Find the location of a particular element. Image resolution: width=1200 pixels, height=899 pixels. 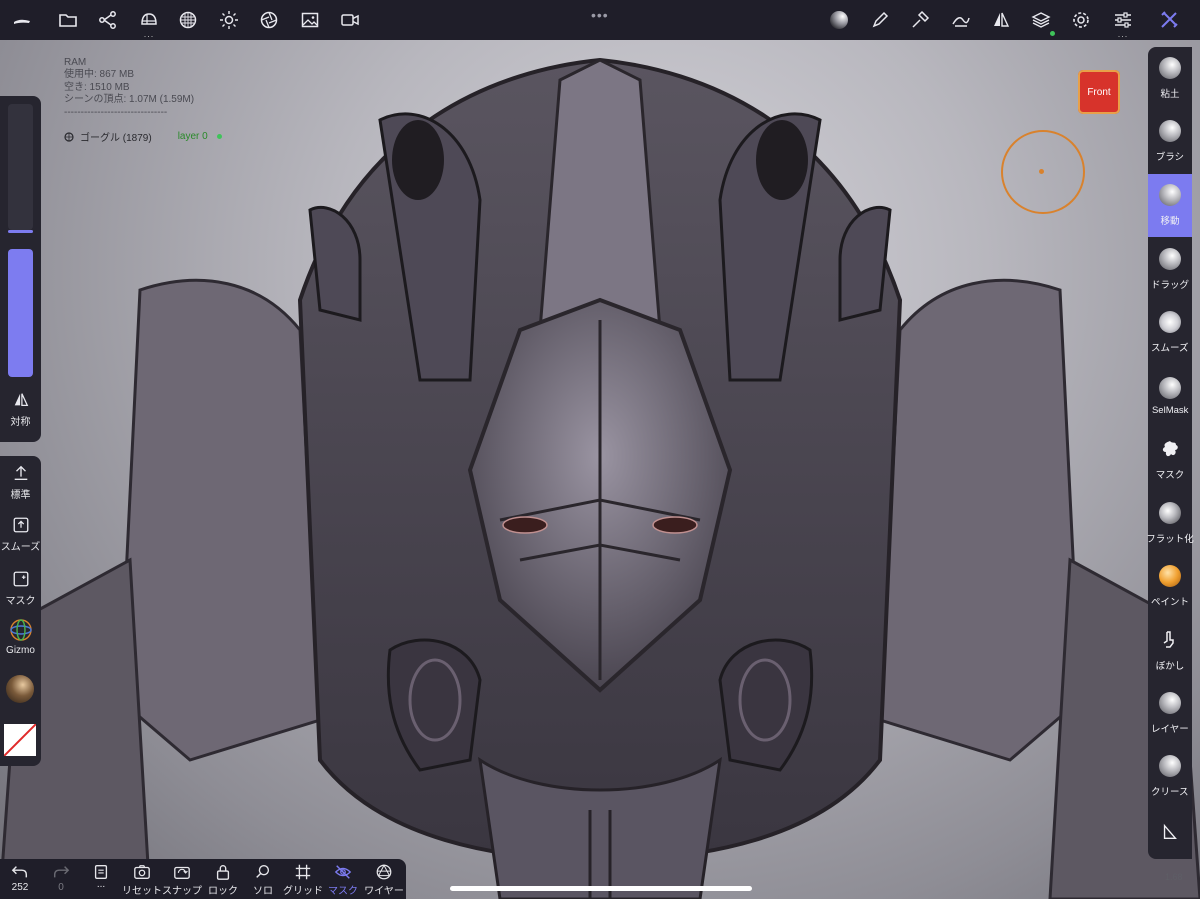

smooth-button: スムーズ is located at coordinates (20, 534).